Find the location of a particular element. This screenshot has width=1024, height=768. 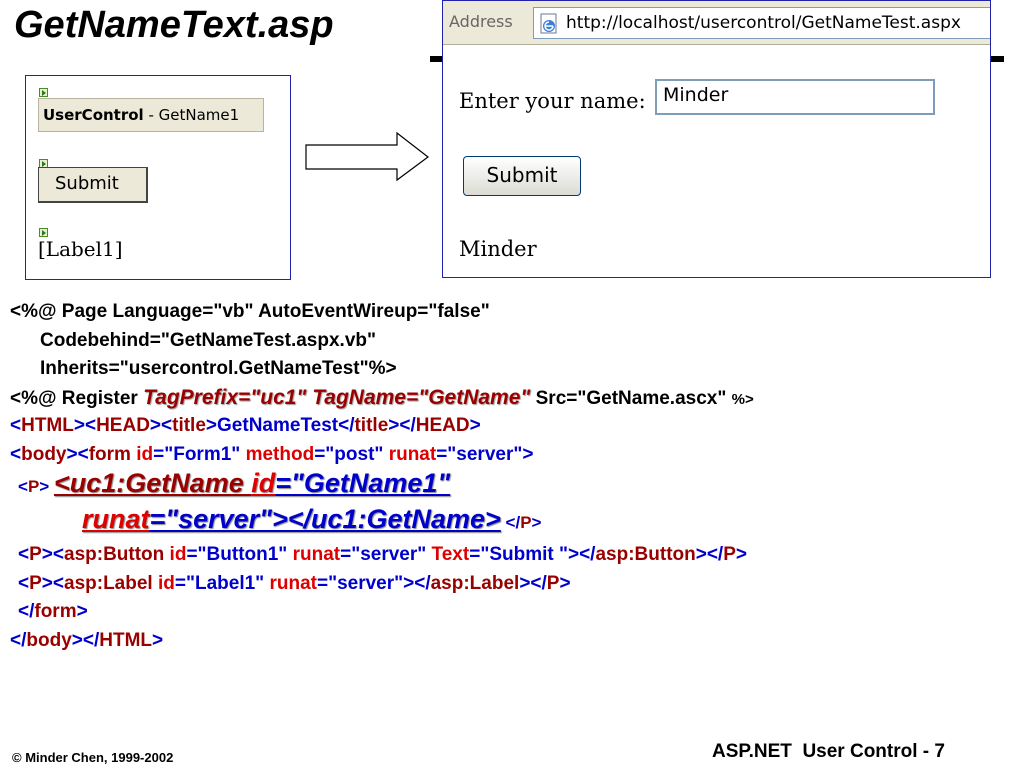

code-token: ="Button1" is located at coordinates (239, 554).